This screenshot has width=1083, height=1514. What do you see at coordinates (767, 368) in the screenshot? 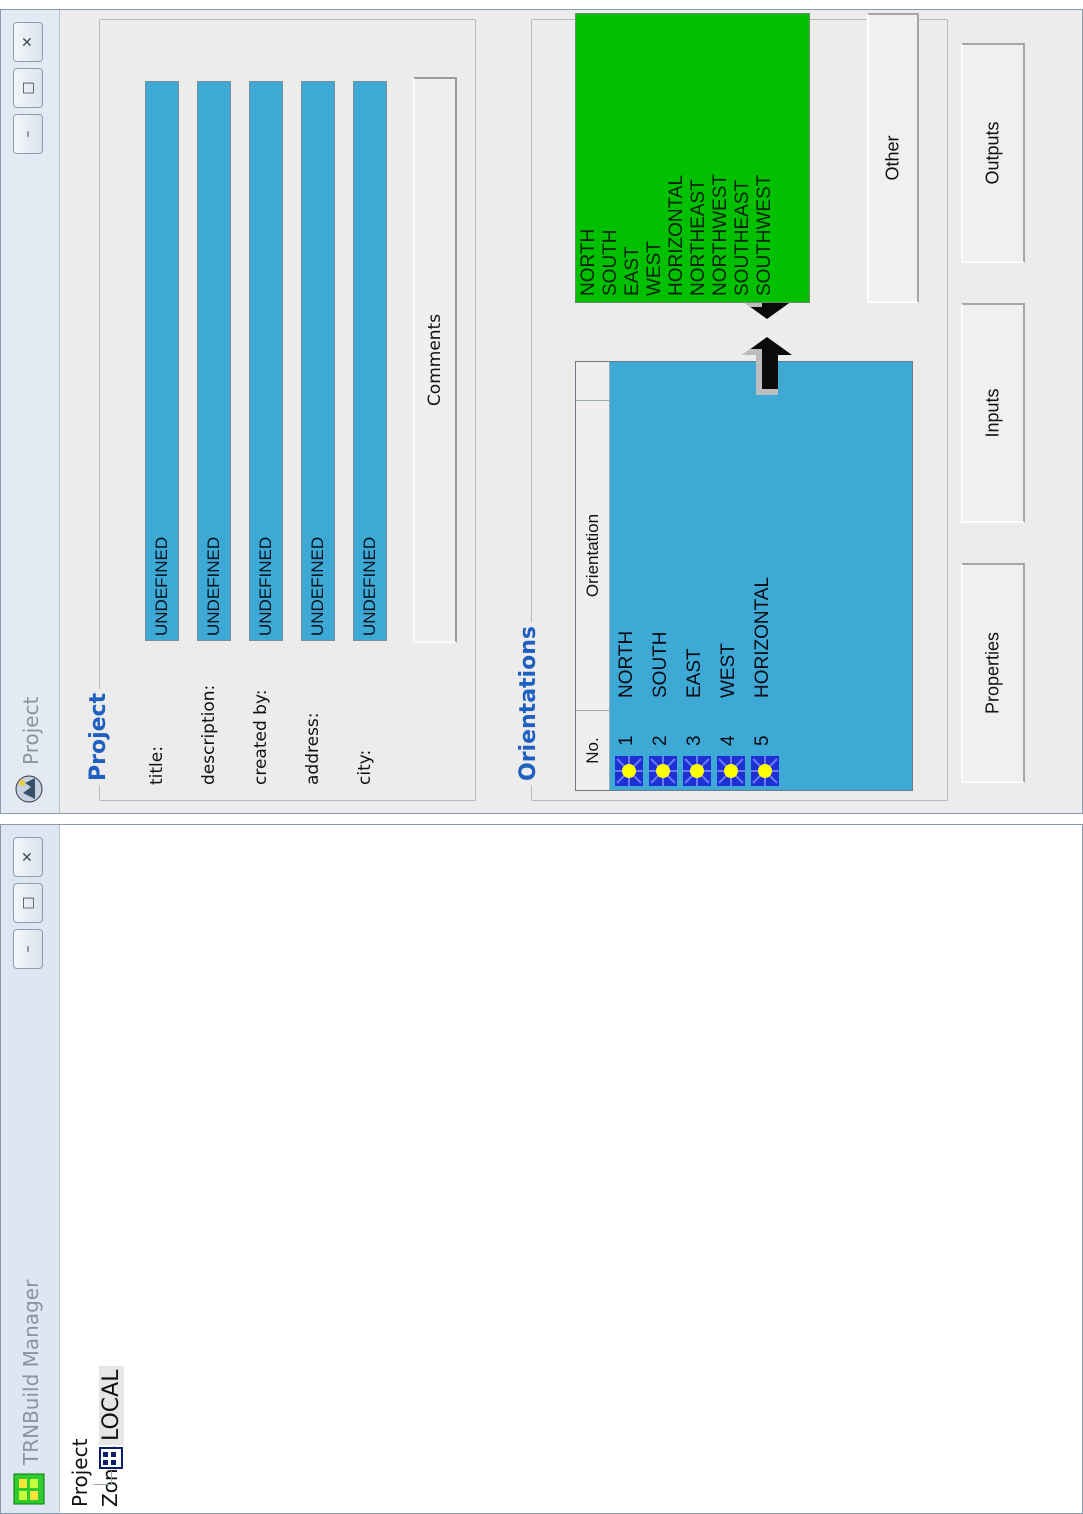
I see `add-orientation-arrow-icon` at bounding box center [767, 368].